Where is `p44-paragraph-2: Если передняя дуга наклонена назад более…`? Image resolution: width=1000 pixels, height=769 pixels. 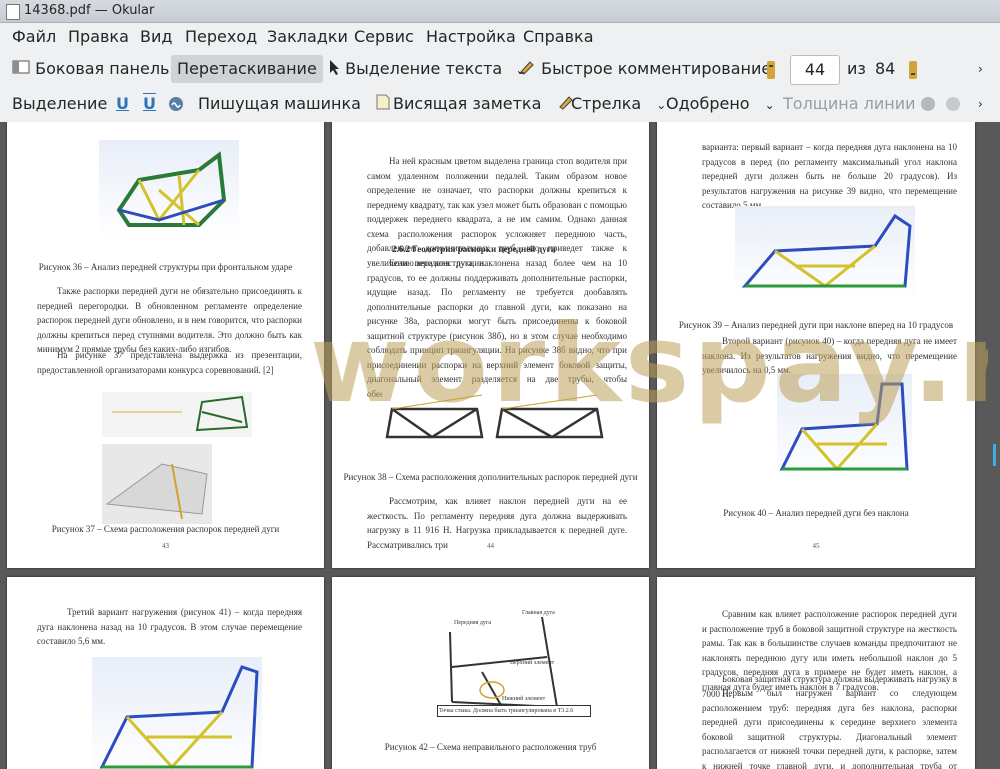
p44-paragraph-2: Если передняя дуга наклонена назад более… is located at coordinates (497, 328).